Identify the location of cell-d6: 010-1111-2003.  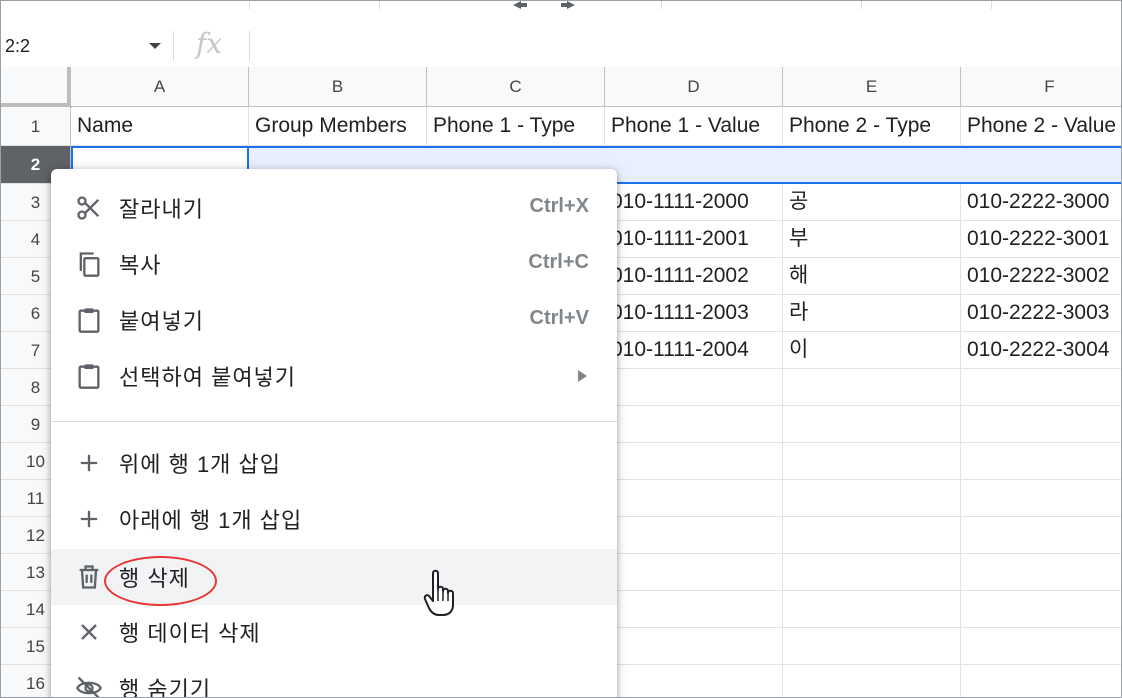
(694, 313).